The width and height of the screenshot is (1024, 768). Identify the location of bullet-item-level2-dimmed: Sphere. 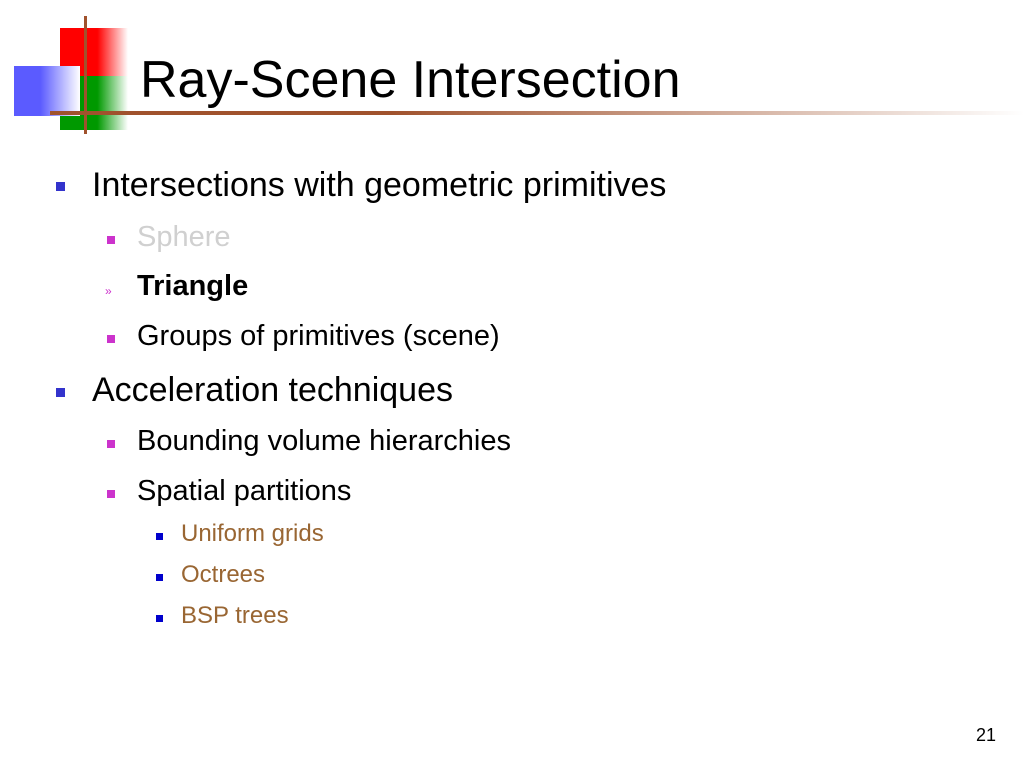
(184, 237).